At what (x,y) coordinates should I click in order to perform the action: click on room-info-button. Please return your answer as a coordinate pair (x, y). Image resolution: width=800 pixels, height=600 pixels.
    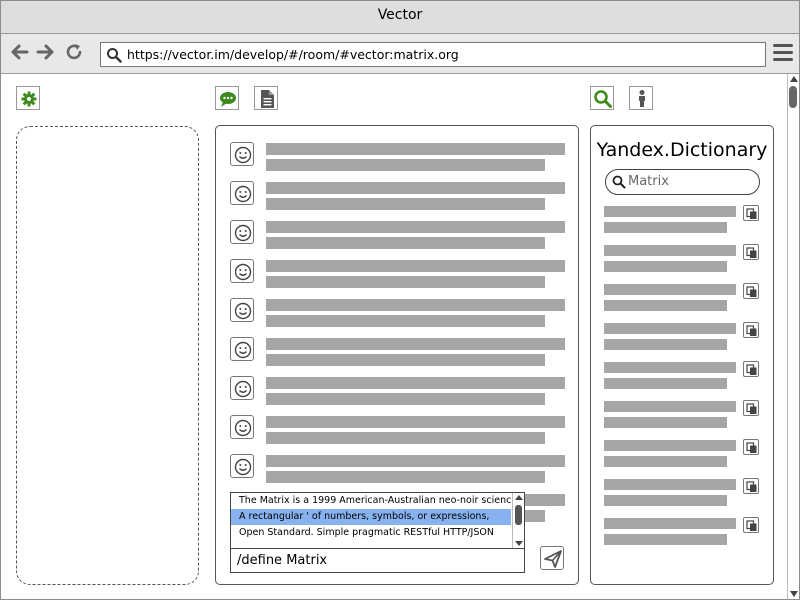
    Looking at the image, I should click on (641, 98).